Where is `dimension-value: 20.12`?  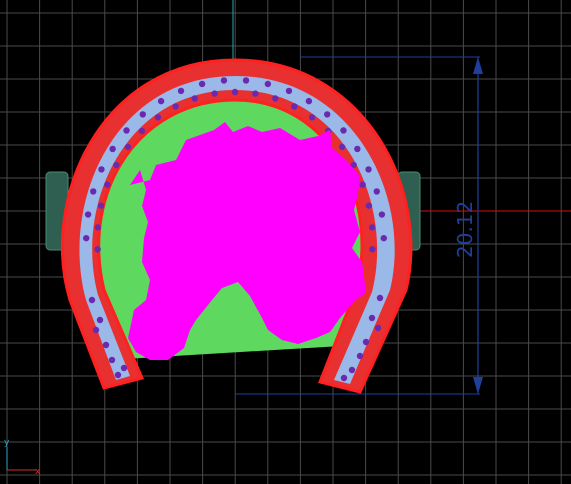 dimension-value: 20.12 is located at coordinates (465, 229).